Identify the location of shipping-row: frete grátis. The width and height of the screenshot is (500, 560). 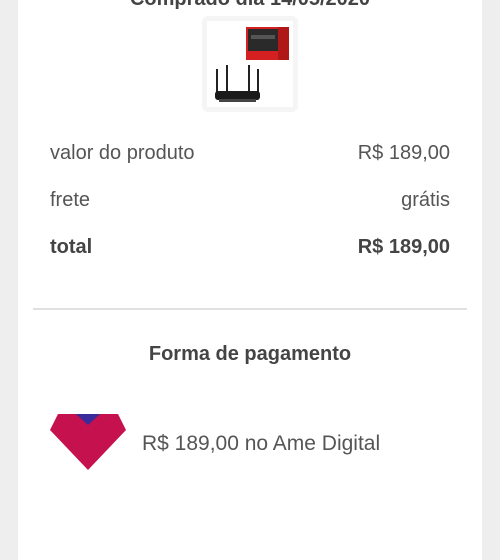
(250, 200).